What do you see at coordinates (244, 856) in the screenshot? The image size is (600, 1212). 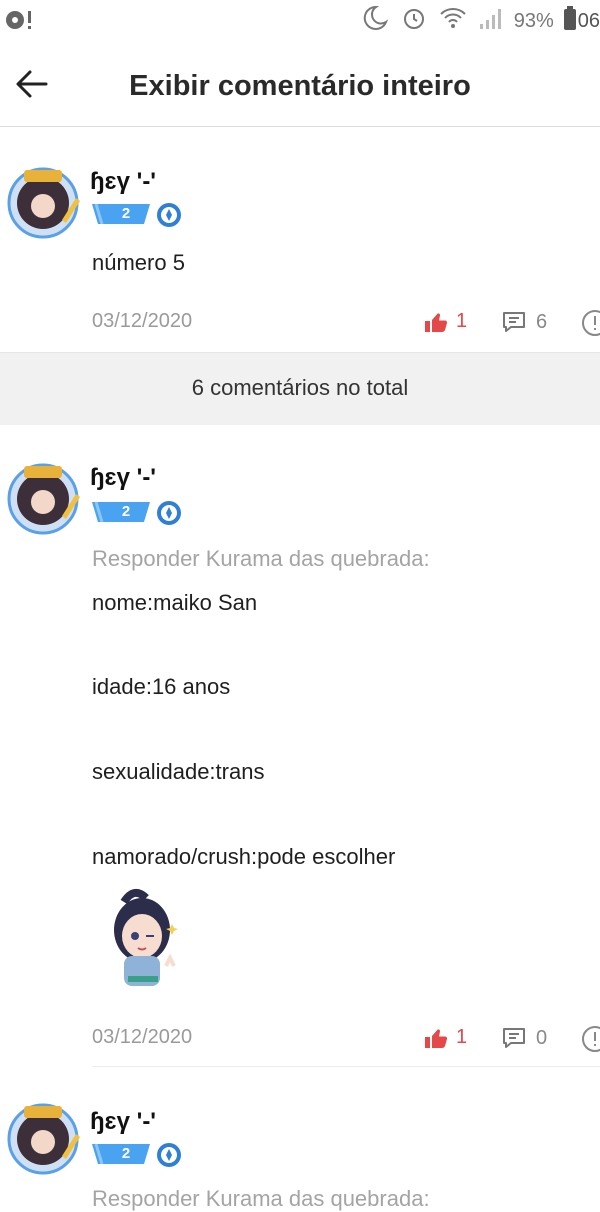 I see `reply-line: namorado/crush:pode escolher` at bounding box center [244, 856].